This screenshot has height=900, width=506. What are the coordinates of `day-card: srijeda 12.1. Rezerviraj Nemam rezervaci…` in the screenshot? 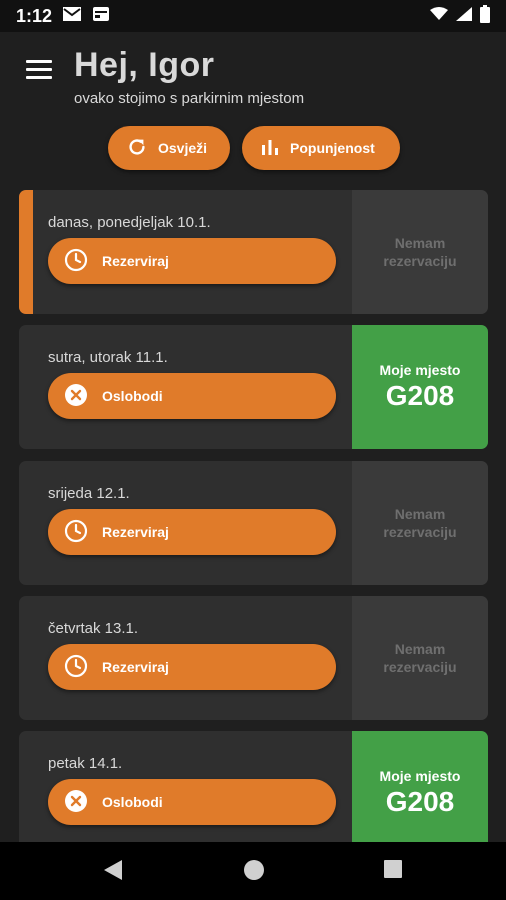 It's located at (253, 523).